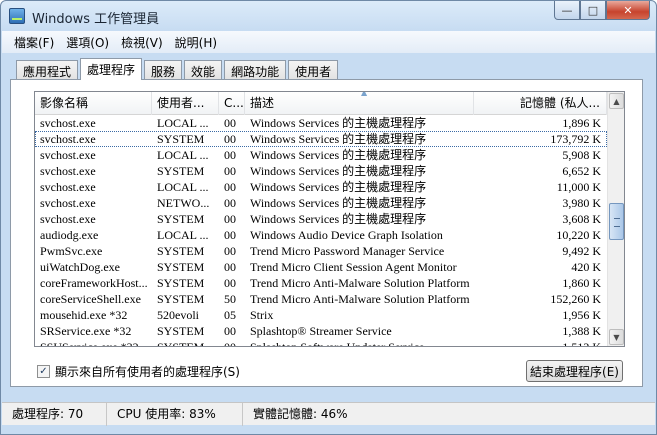 This screenshot has width=657, height=435. I want to click on row-image-name: SRService.exe *32, so click(86, 331).